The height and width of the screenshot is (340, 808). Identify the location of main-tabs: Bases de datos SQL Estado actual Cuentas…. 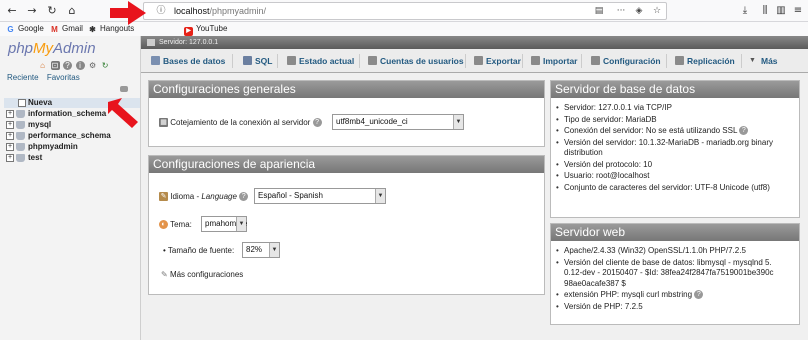
(474, 61).